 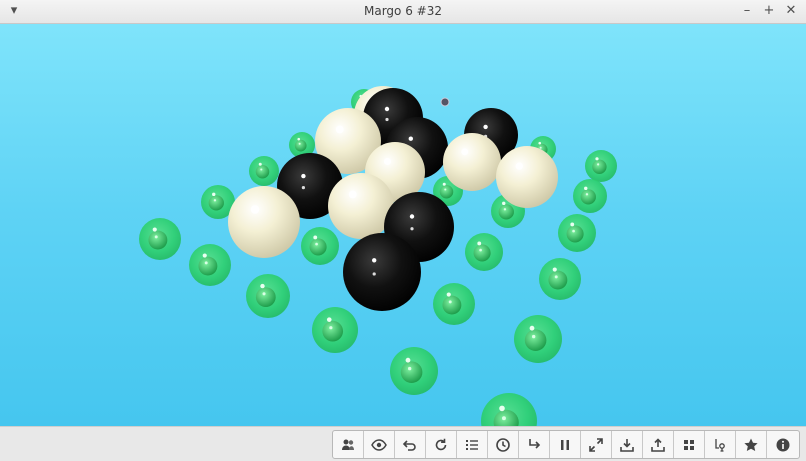 I want to click on fullscreen-button, so click(x=596, y=444).